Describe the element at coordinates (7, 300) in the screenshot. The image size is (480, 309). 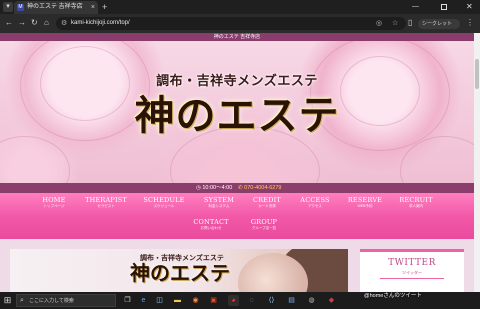
I see `windows-start-icon: ⊞` at that location.